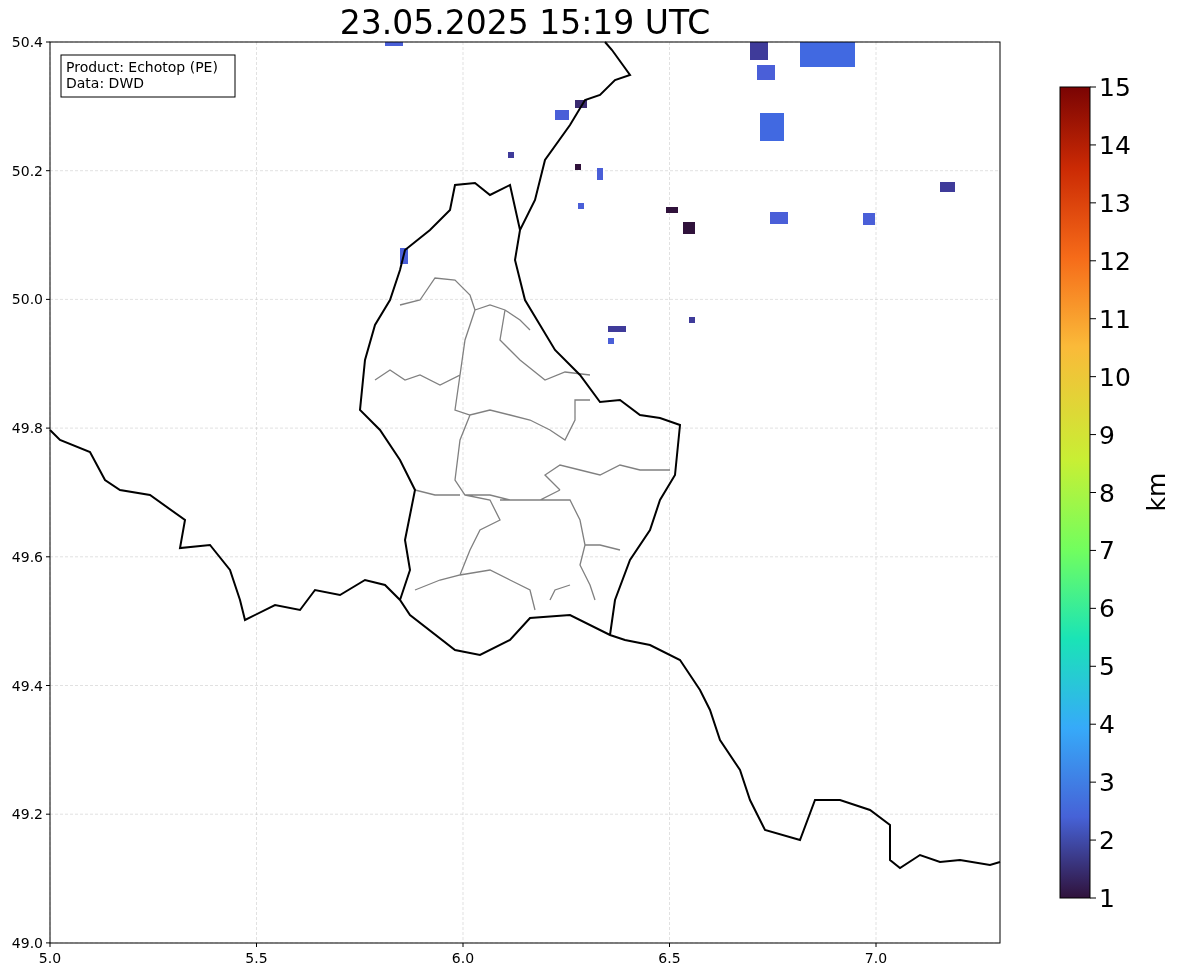 The height and width of the screenshot is (976, 1178). What do you see at coordinates (27, 942) in the screenshot?
I see `axis-tick-label: 49.0` at bounding box center [27, 942].